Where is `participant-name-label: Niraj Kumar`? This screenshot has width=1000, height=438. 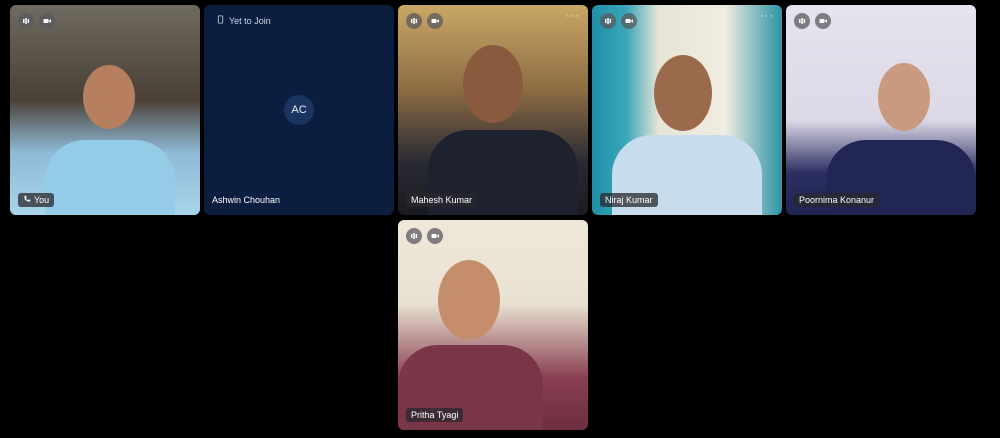
participant-name-label: Niraj Kumar is located at coordinates (629, 200).